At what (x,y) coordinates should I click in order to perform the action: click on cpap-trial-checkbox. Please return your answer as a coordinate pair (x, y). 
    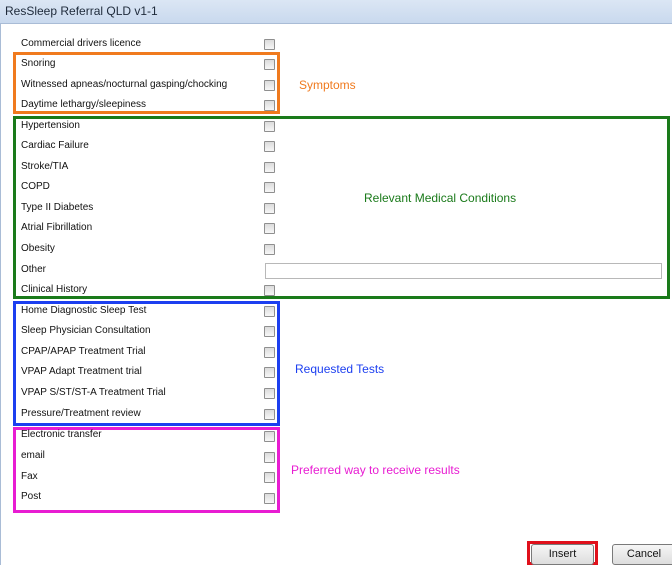
    Looking at the image, I should click on (269, 352).